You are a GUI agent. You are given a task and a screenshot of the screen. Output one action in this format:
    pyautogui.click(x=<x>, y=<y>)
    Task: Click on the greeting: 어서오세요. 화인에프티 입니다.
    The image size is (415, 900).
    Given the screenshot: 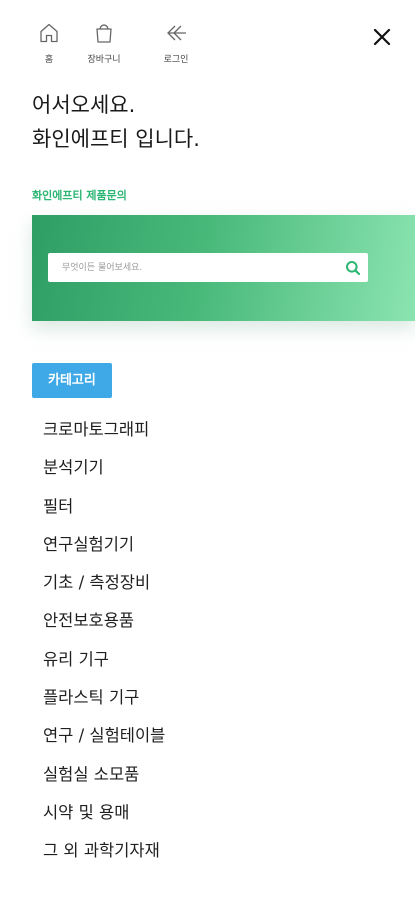 What is the action you would take?
    pyautogui.click(x=116, y=122)
    